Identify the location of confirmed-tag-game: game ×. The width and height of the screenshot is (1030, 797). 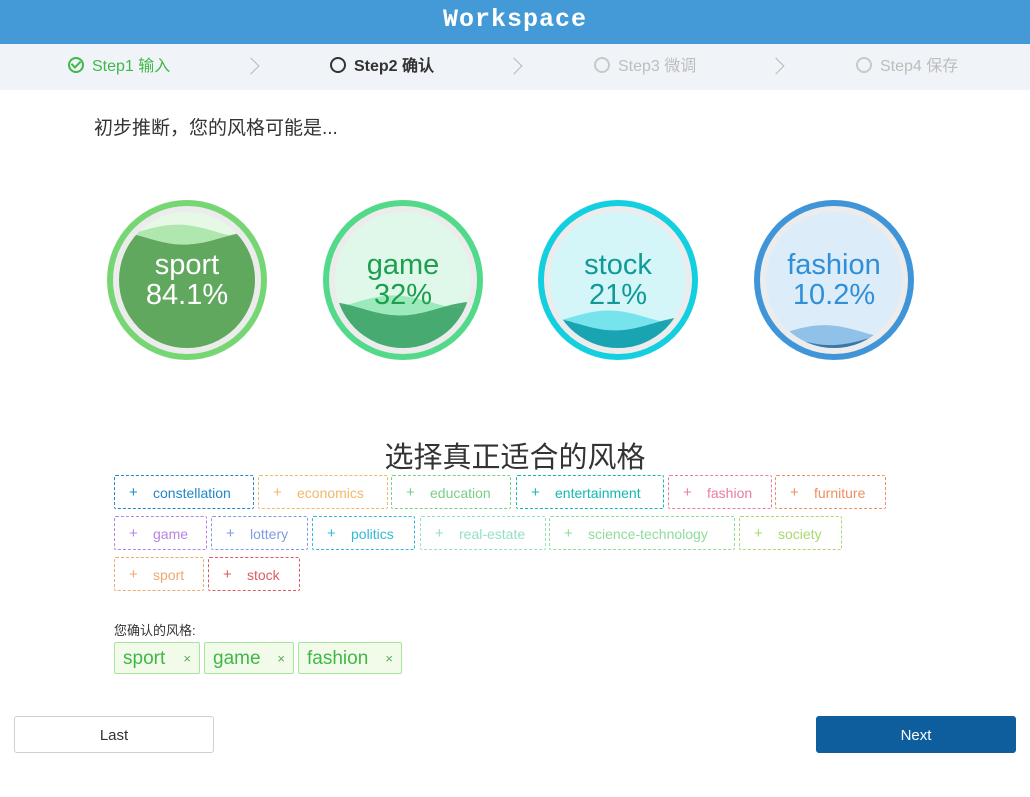
(249, 658).